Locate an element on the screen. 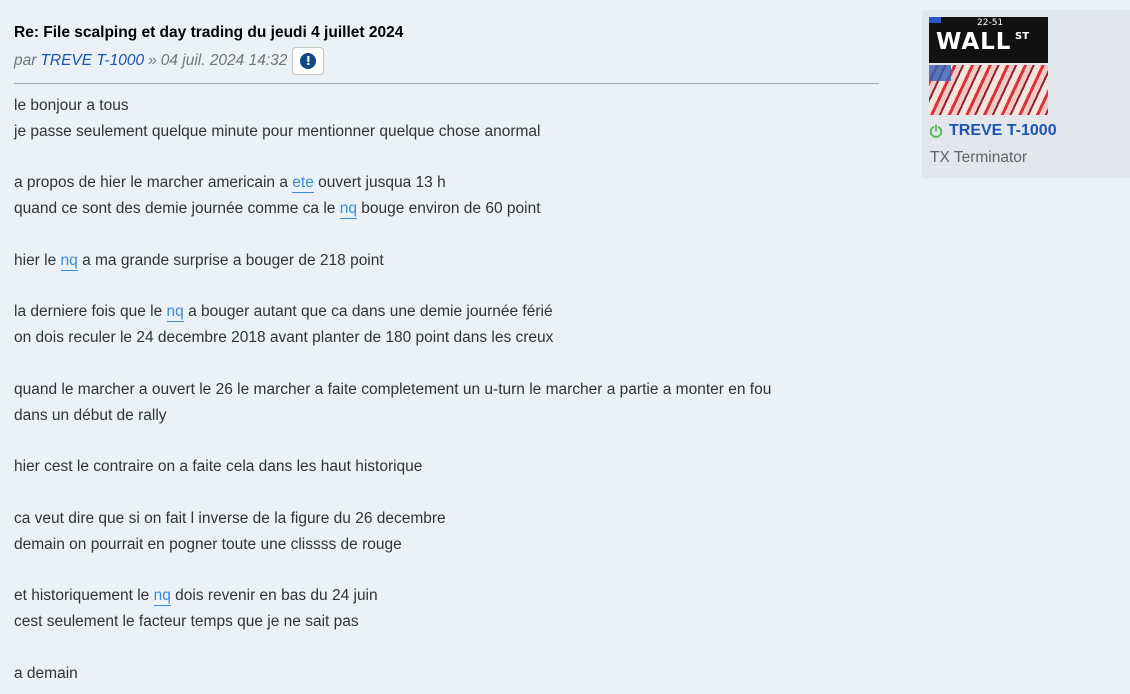 This screenshot has height=694, width=1130. report-icon: ! is located at coordinates (308, 61).